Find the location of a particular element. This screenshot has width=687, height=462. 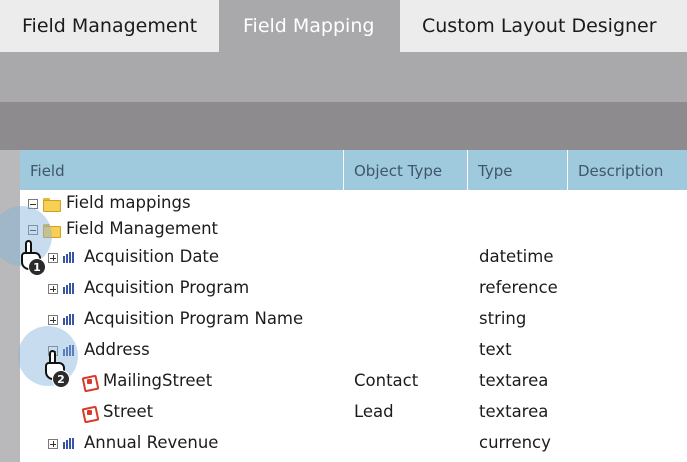

grid-header: Field Object Type Type Description is located at coordinates (353, 170).